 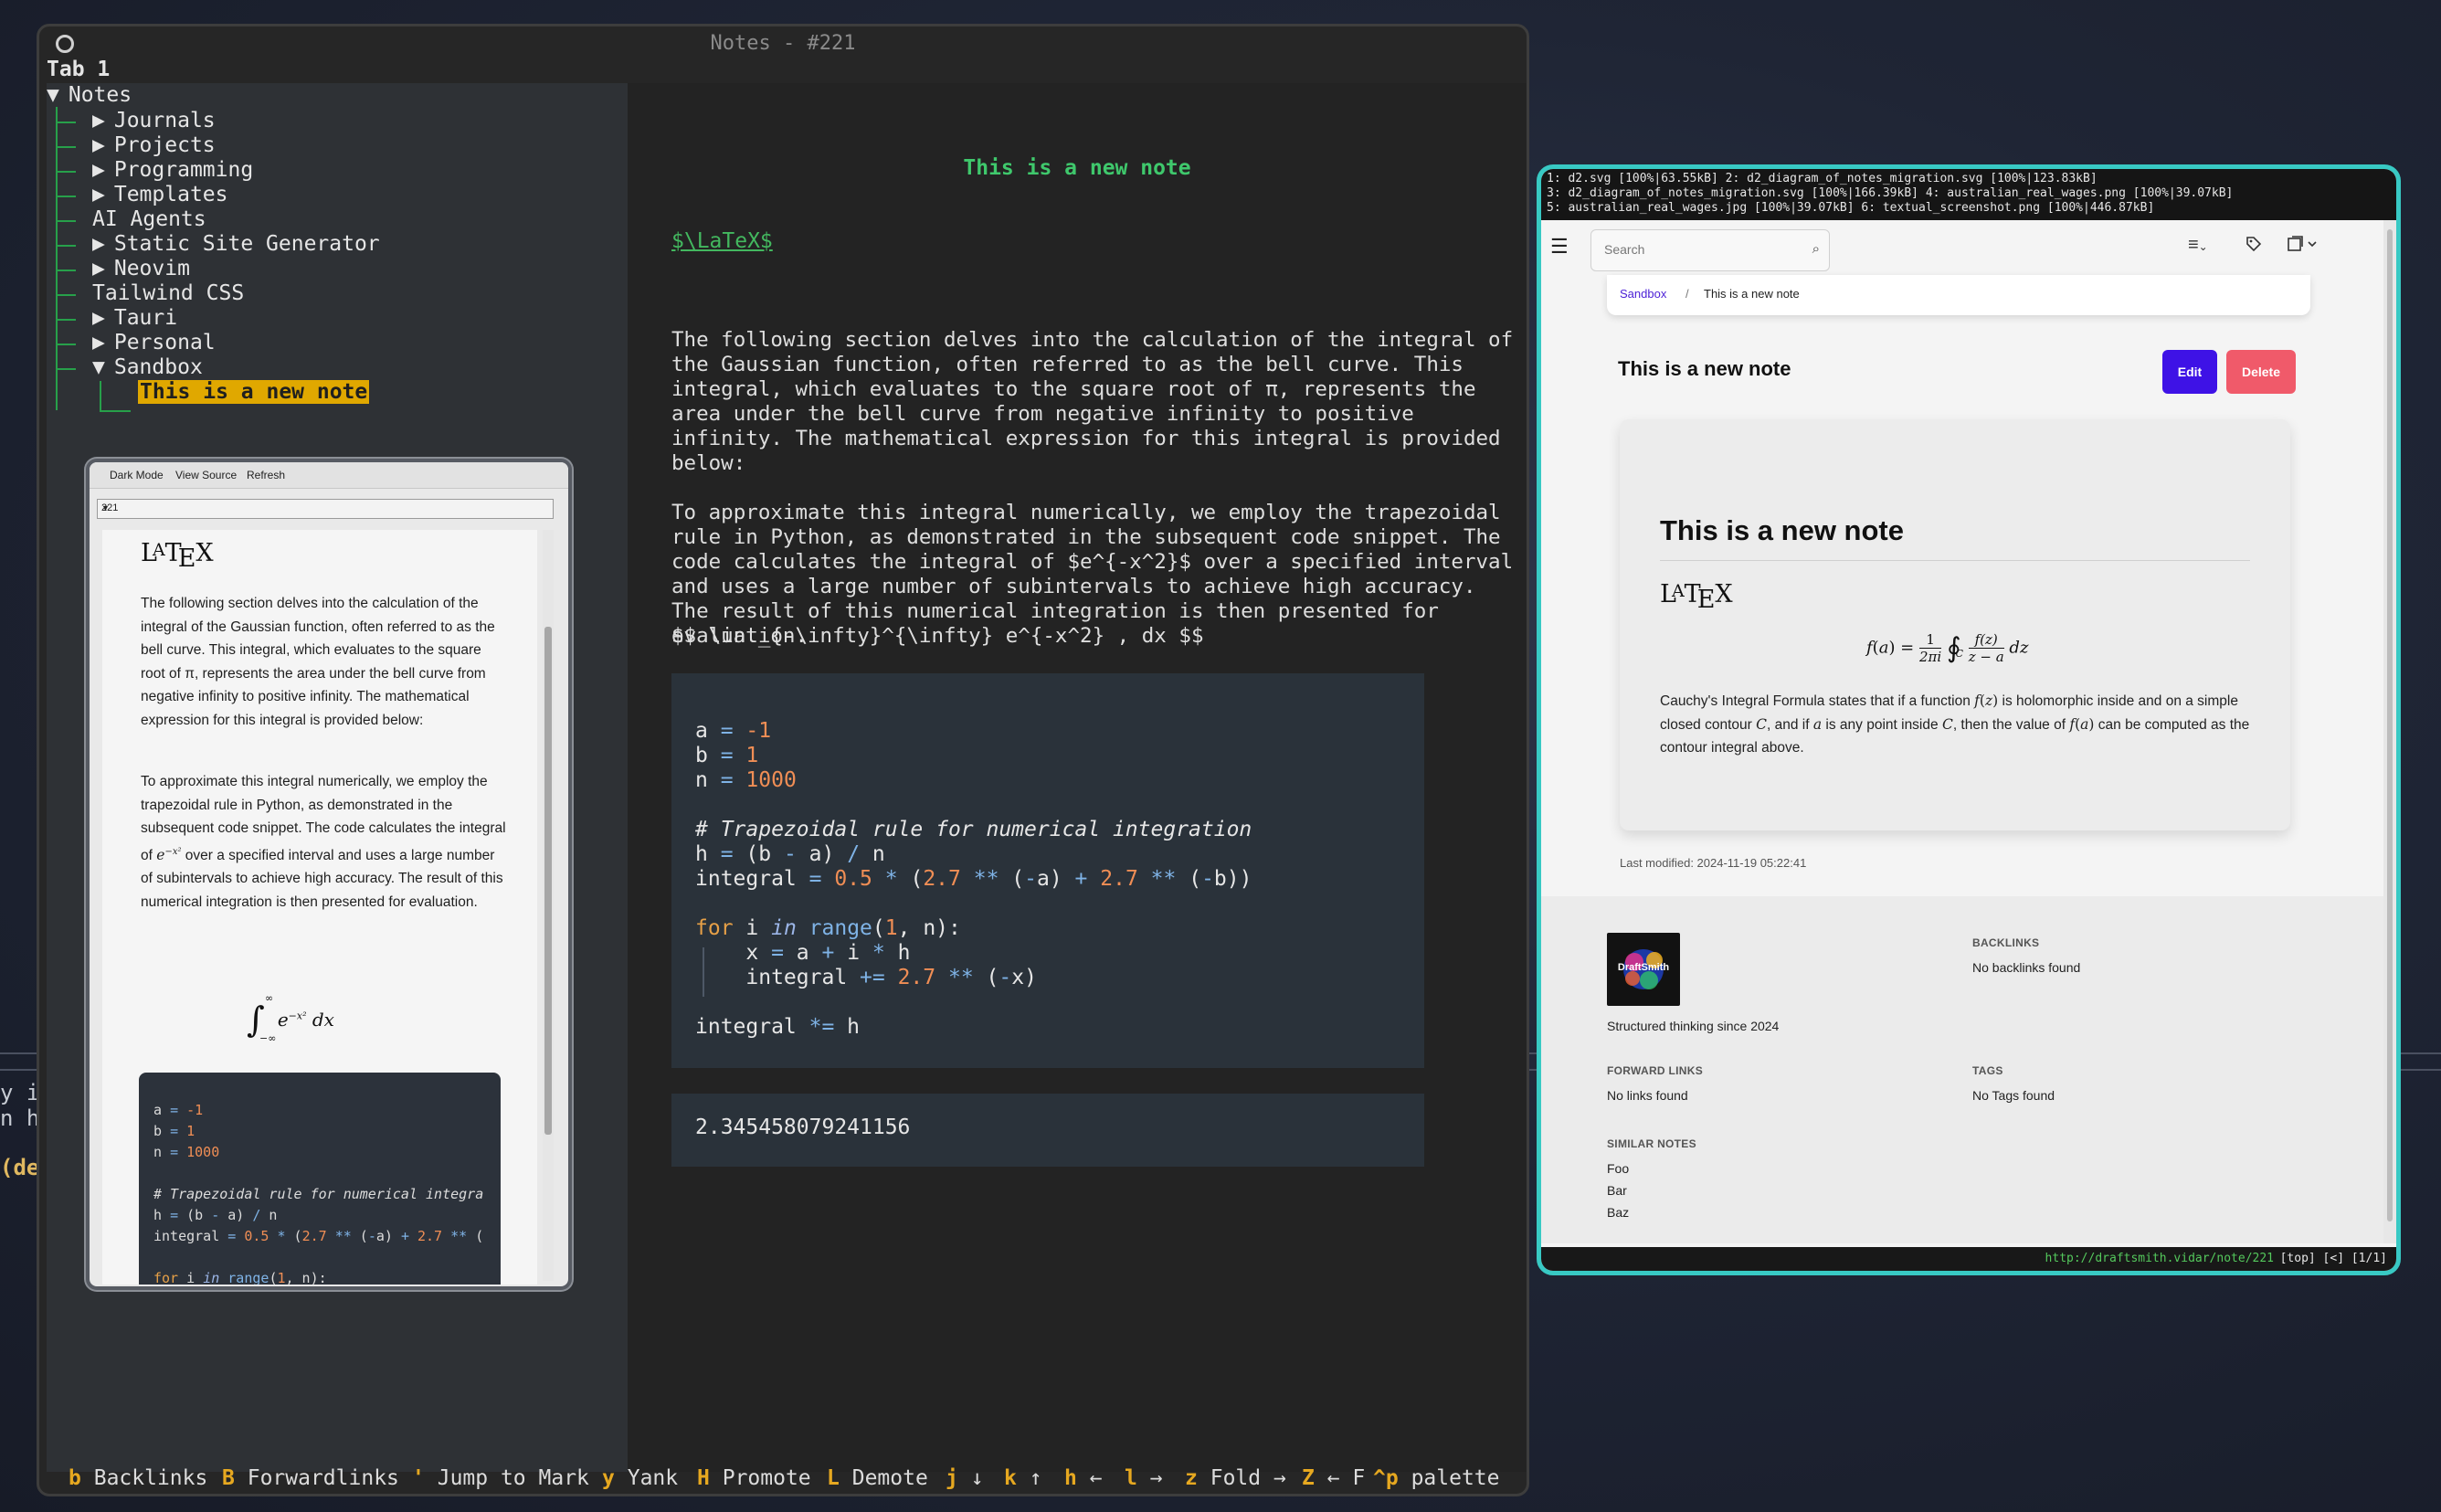 What do you see at coordinates (78, 69) in the screenshot?
I see `tab-label: Tab 1` at bounding box center [78, 69].